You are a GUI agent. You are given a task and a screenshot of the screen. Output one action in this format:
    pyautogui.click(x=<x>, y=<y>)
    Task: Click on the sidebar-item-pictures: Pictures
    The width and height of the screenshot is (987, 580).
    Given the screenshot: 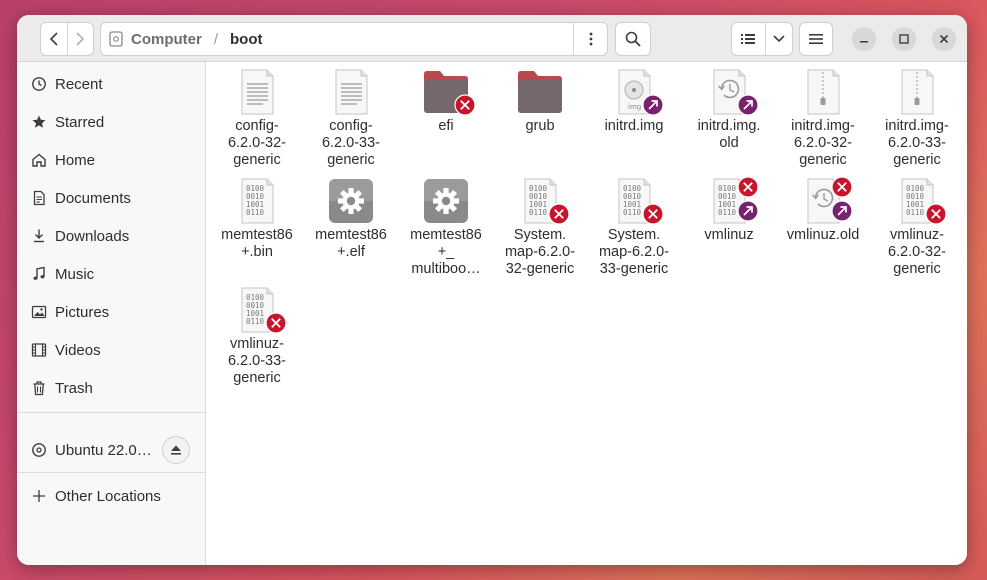 What is the action you would take?
    pyautogui.click(x=111, y=312)
    